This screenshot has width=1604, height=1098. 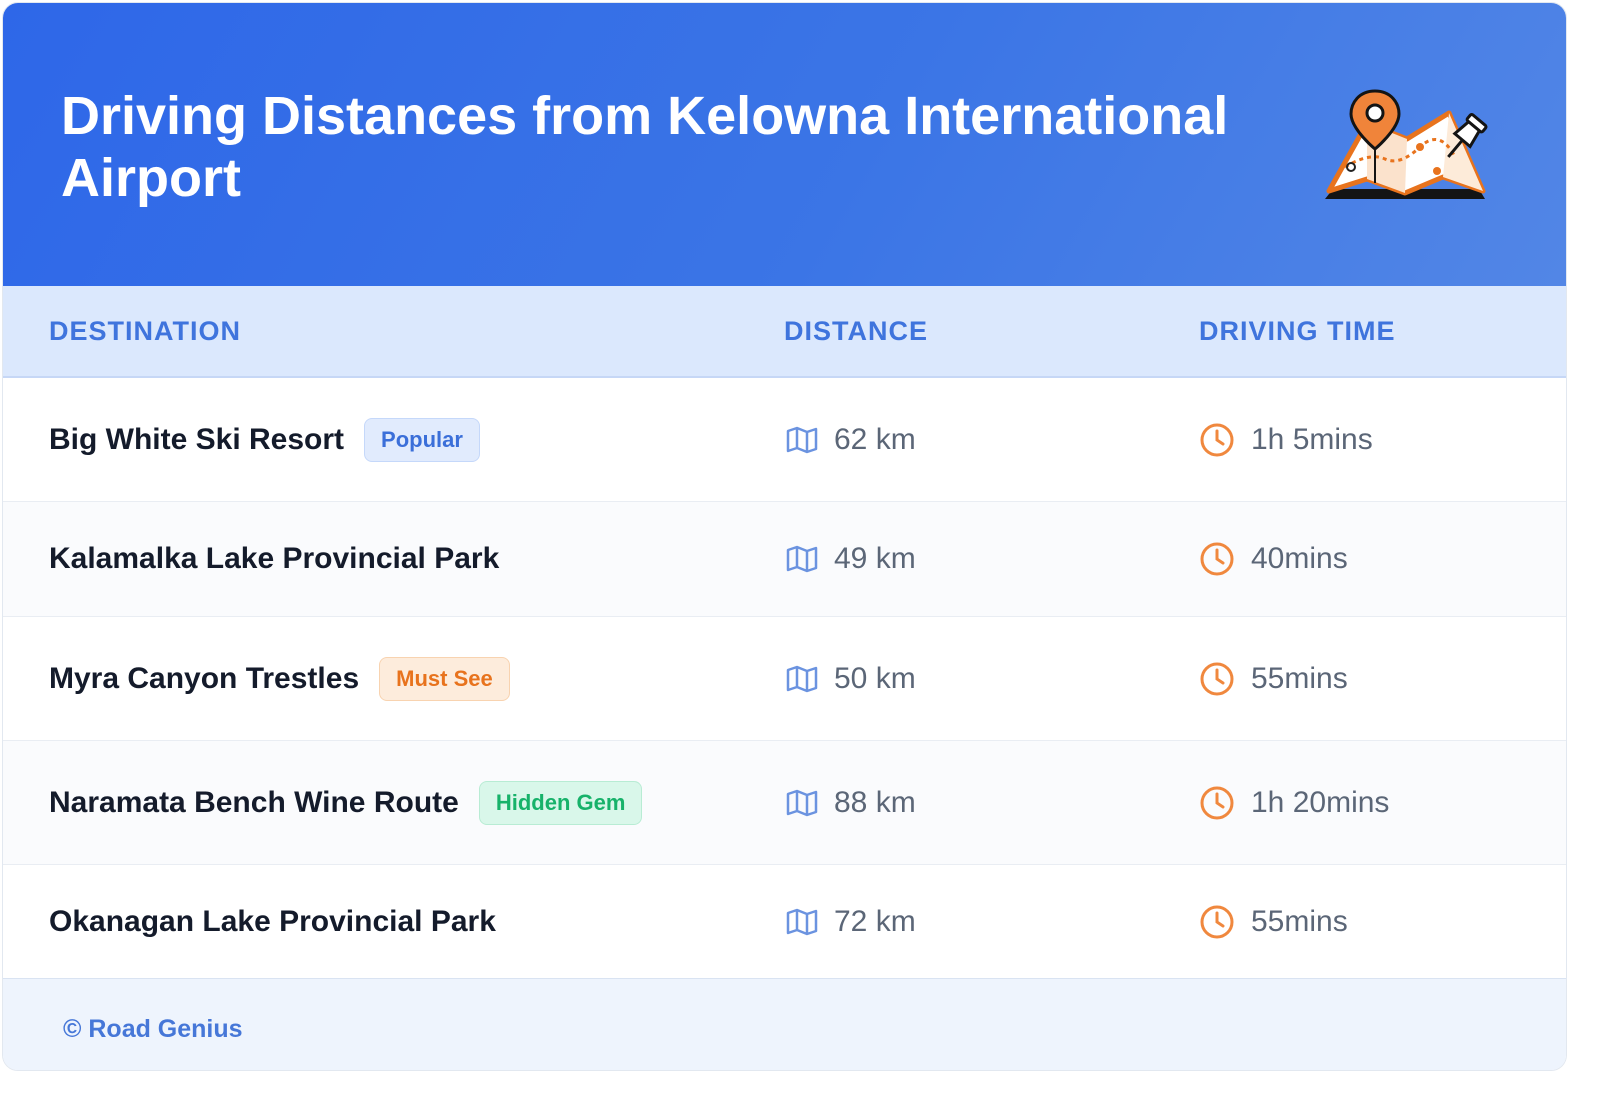 I want to click on destination-name: Big White Ski Resort, so click(x=197, y=439).